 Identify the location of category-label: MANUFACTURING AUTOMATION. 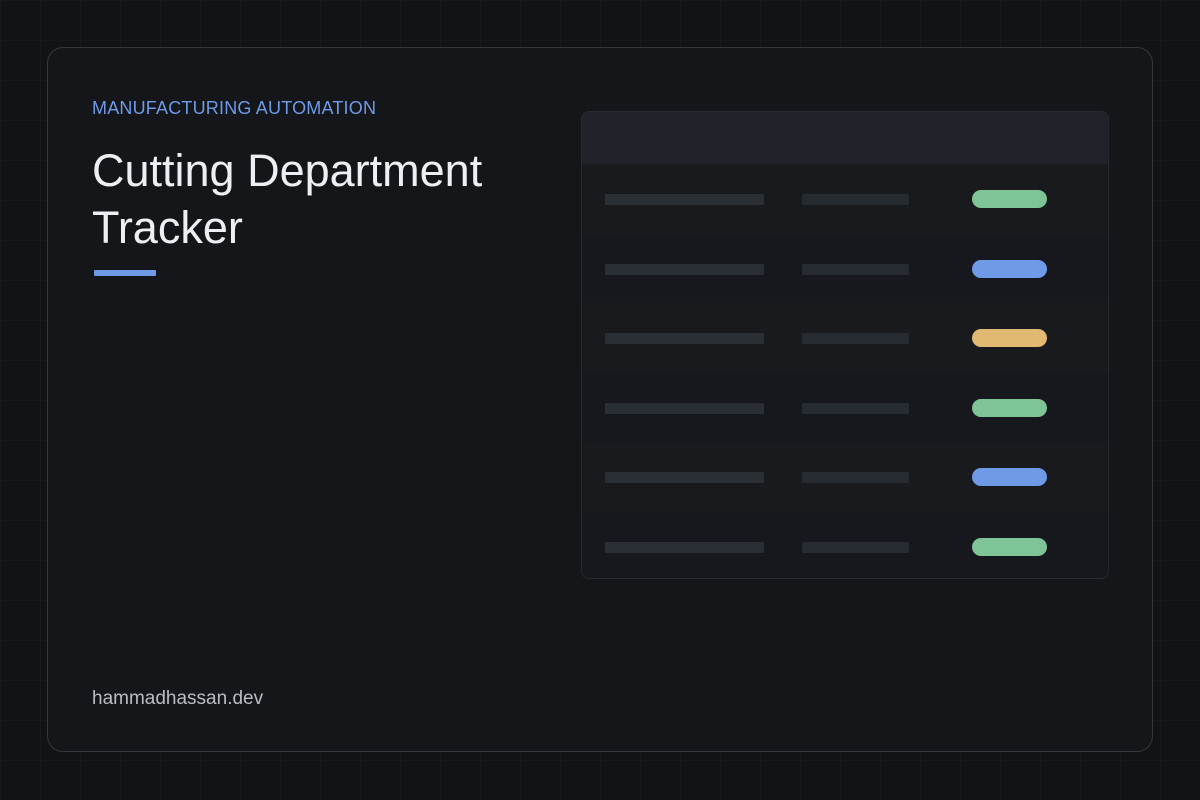
(234, 108).